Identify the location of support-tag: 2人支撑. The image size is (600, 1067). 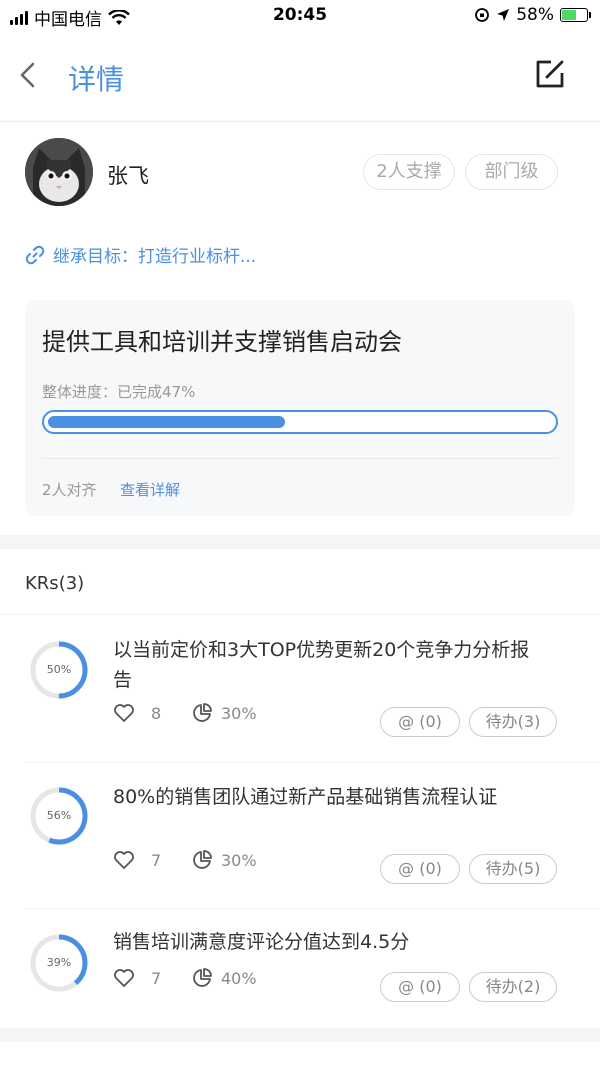
(409, 172).